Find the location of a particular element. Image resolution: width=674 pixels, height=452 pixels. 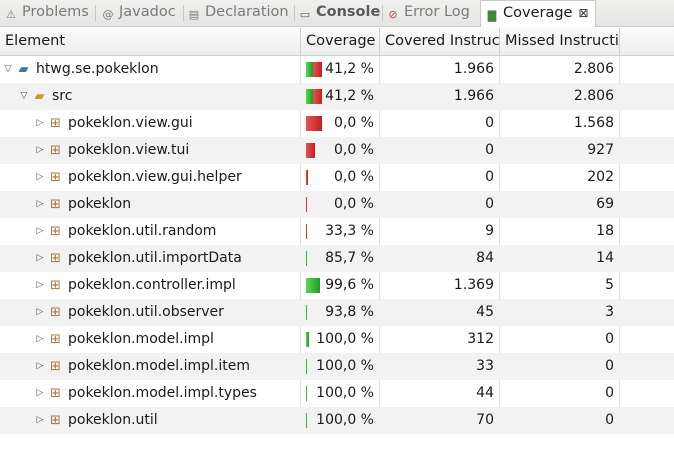

table-row: ▷ ⊞ pokeklon.util.random 33,3 % 9 18 is located at coordinates (337, 231).